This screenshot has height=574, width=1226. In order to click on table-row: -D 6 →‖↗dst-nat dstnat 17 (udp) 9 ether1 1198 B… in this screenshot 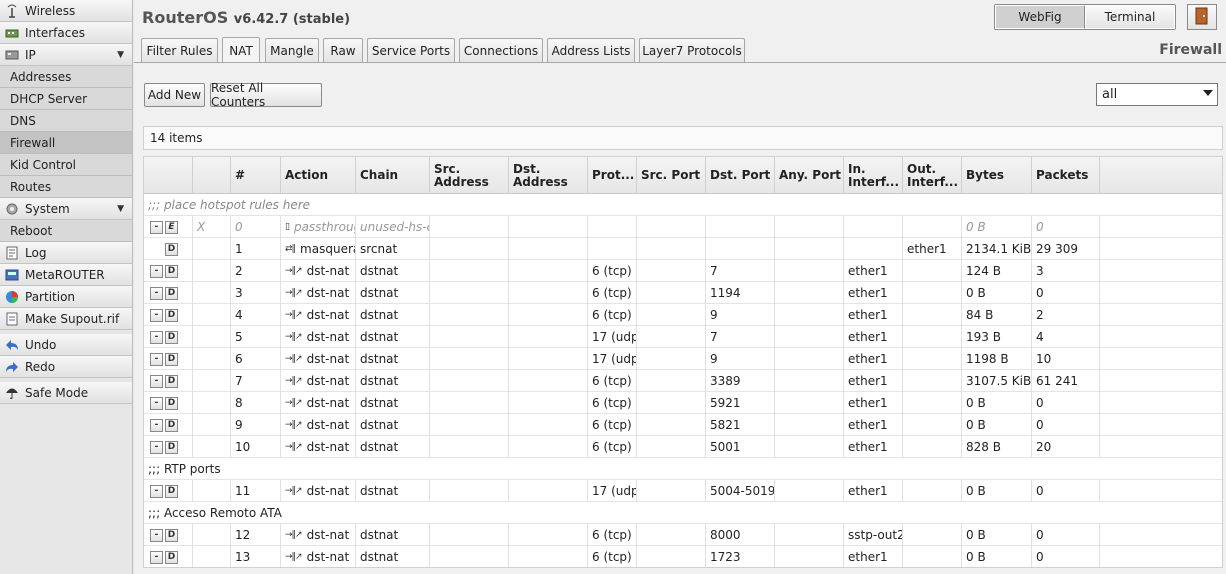, I will do `click(683, 359)`.